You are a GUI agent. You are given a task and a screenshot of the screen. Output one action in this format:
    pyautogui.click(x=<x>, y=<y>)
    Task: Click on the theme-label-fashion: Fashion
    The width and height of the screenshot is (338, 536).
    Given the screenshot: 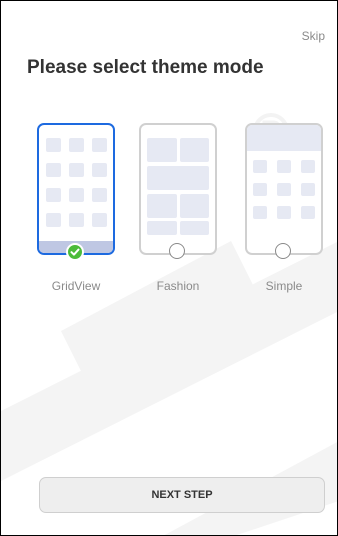 What is the action you would take?
    pyautogui.click(x=178, y=286)
    